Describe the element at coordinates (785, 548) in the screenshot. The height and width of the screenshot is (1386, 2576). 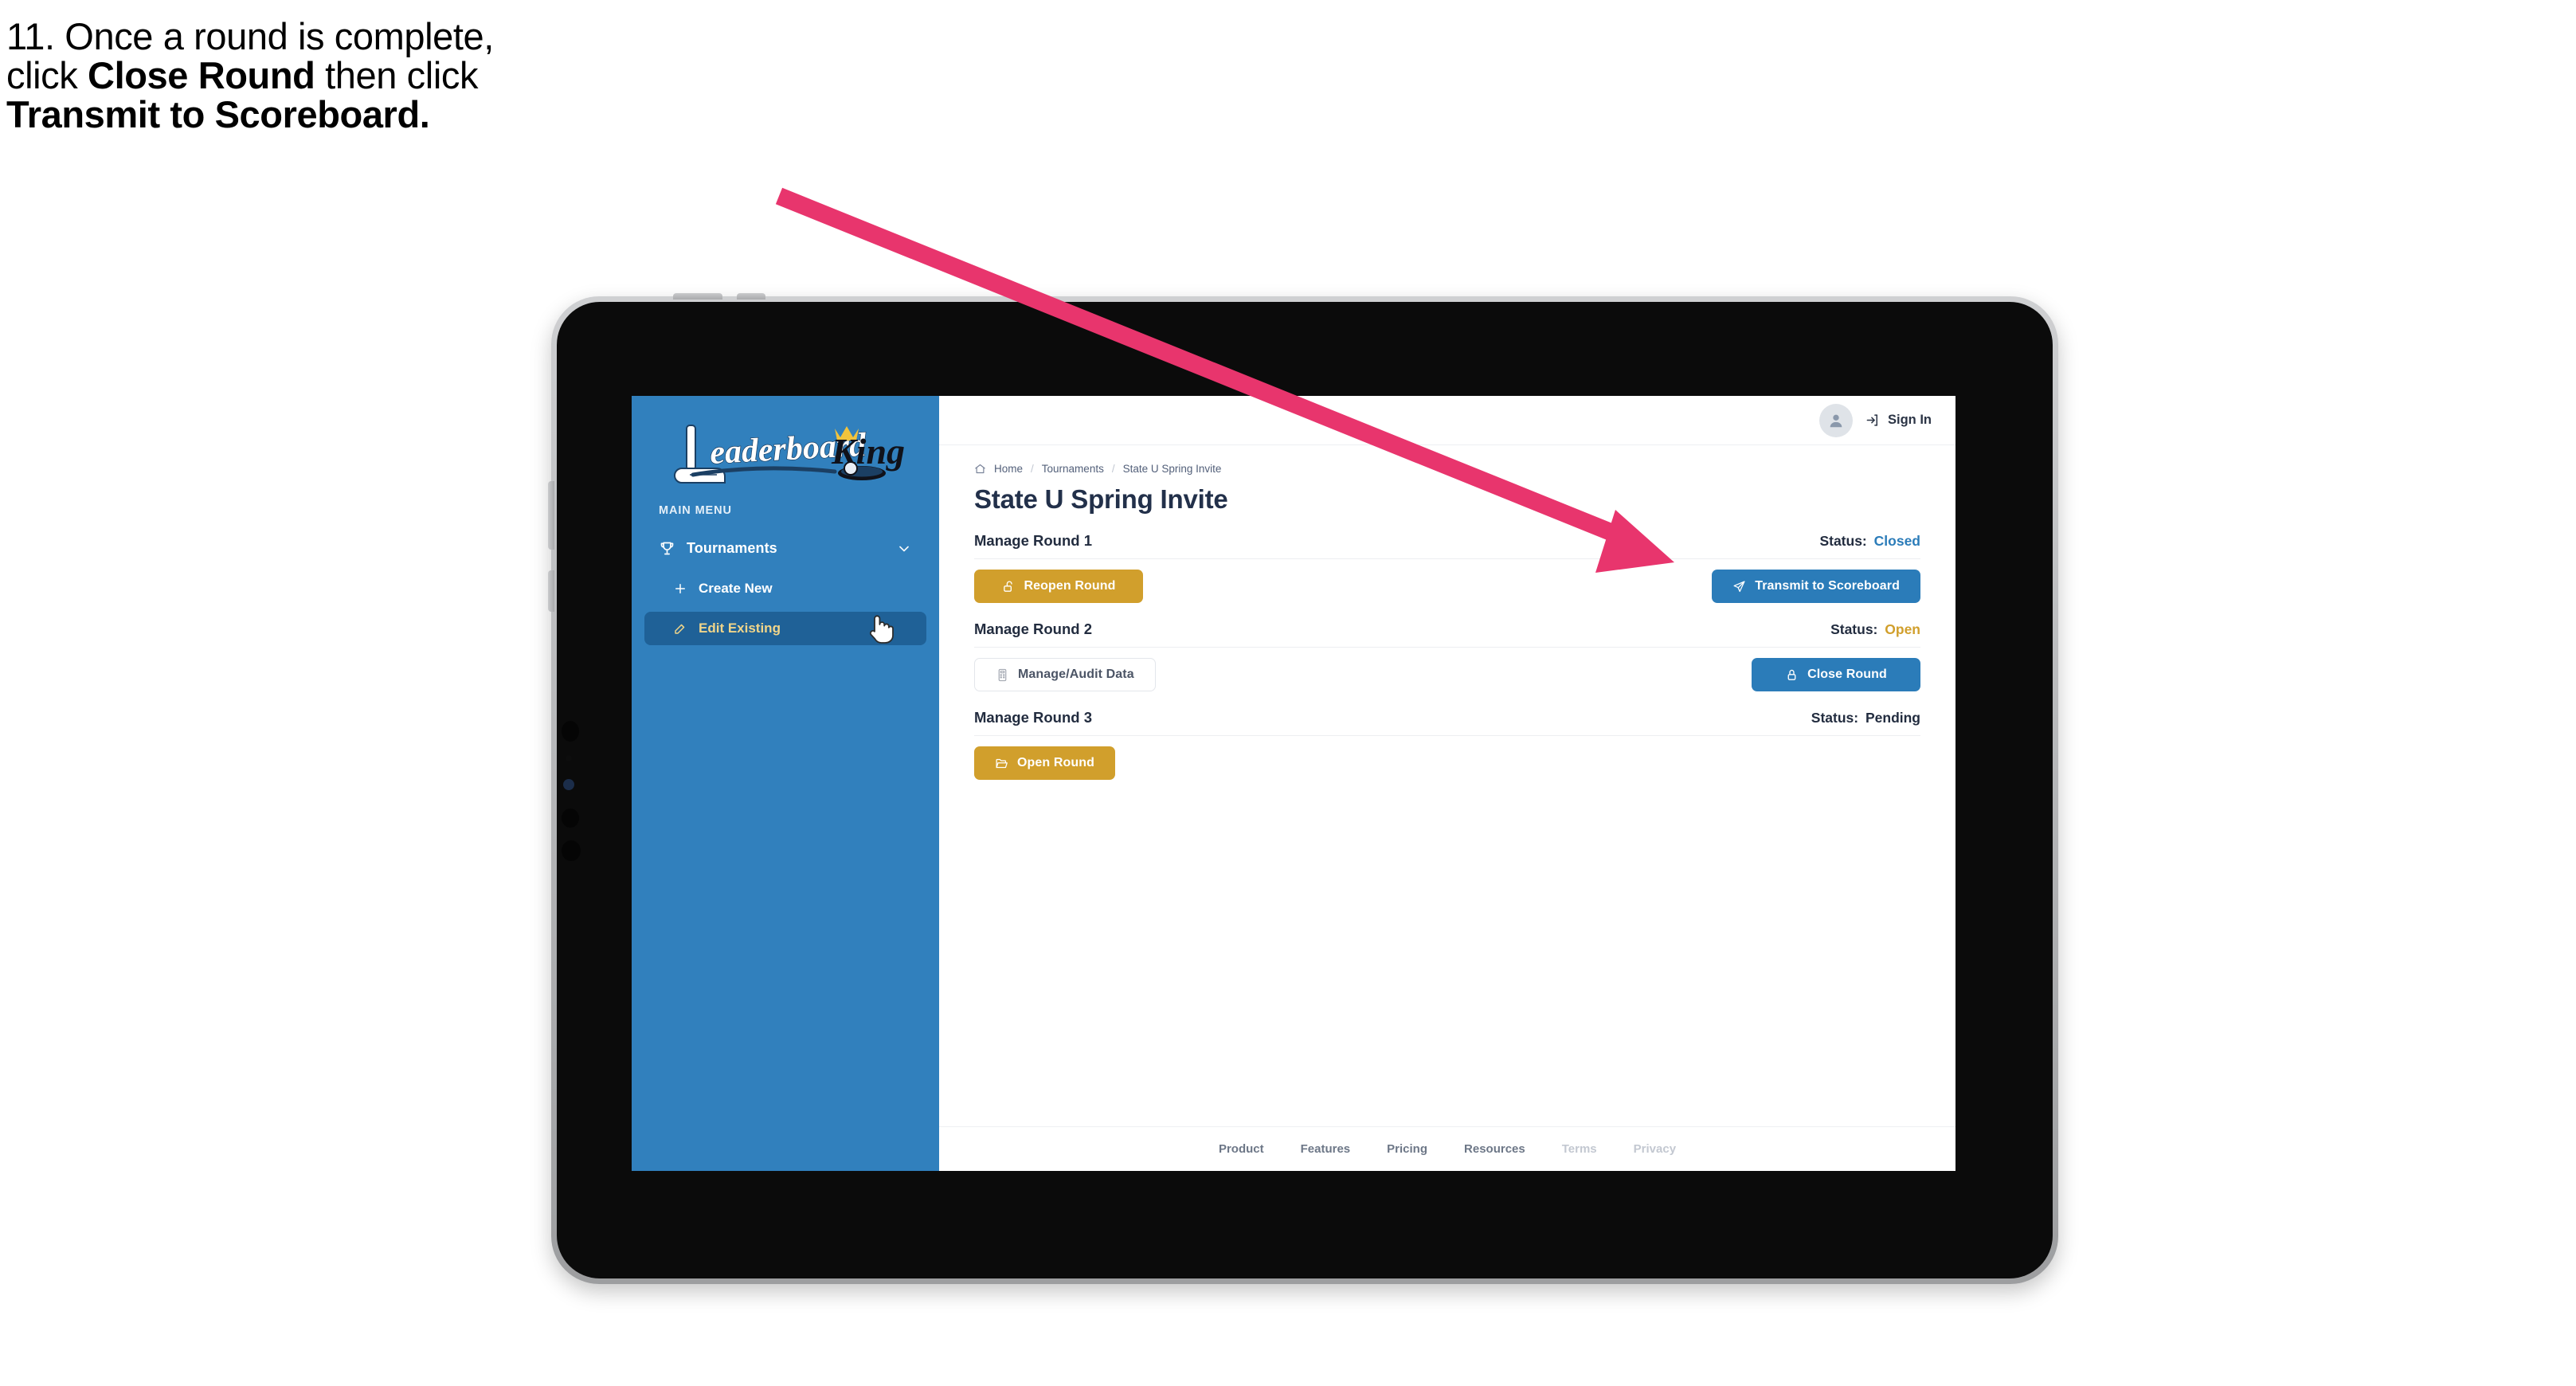
I see `sidebar-item-tournaments: Tournaments` at that location.